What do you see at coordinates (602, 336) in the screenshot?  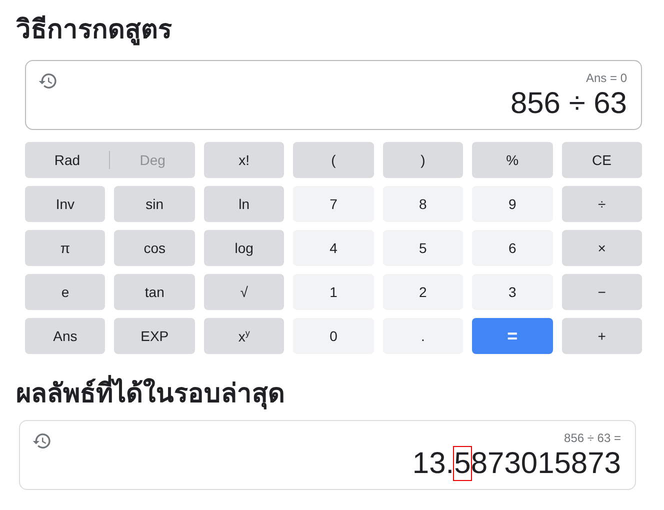 I see `calculator-key: +` at bounding box center [602, 336].